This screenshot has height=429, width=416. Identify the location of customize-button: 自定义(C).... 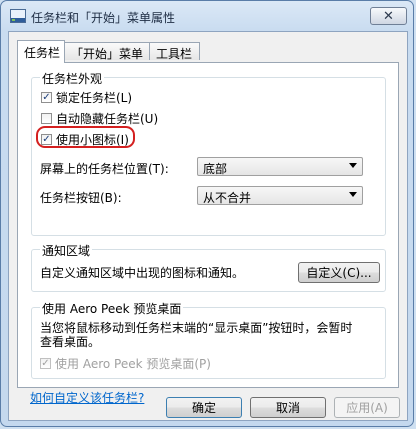
(339, 272).